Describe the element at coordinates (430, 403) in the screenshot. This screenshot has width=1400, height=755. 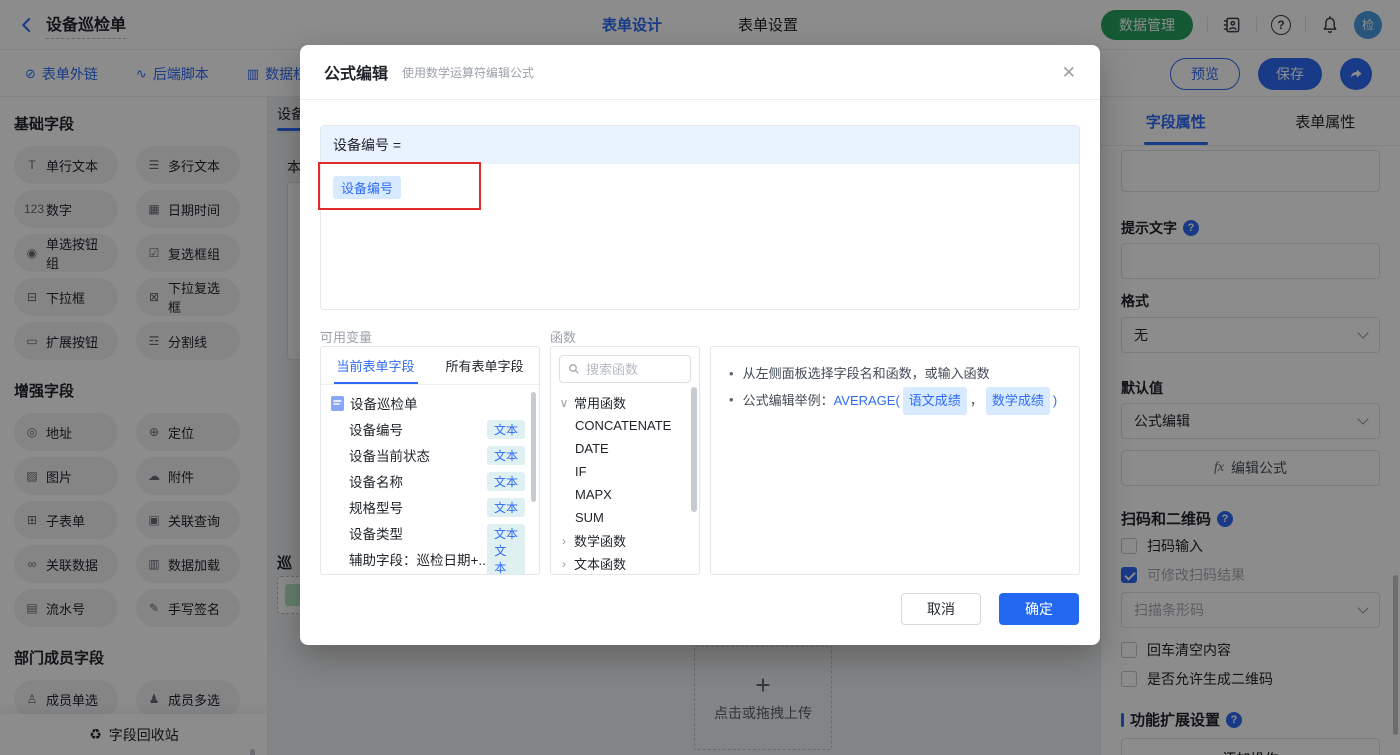
I see `variable-tree-root: 设备巡检单` at that location.